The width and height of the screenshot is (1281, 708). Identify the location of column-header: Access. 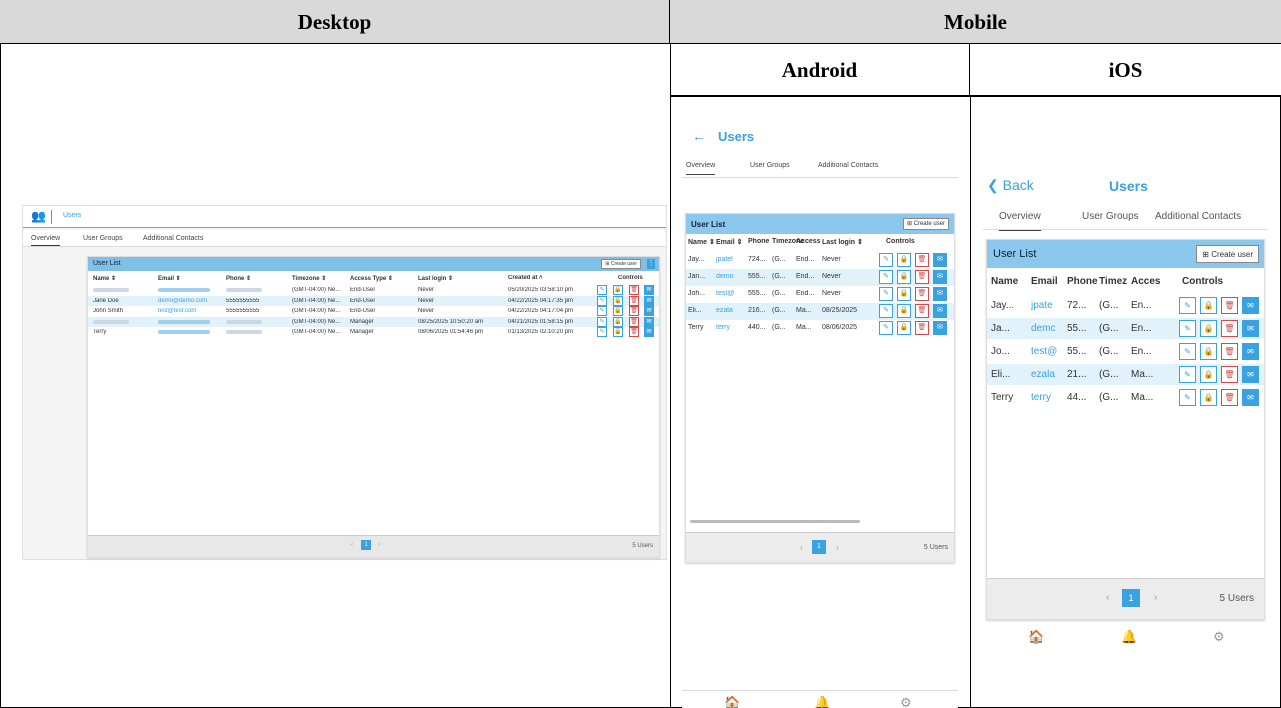
(808, 241).